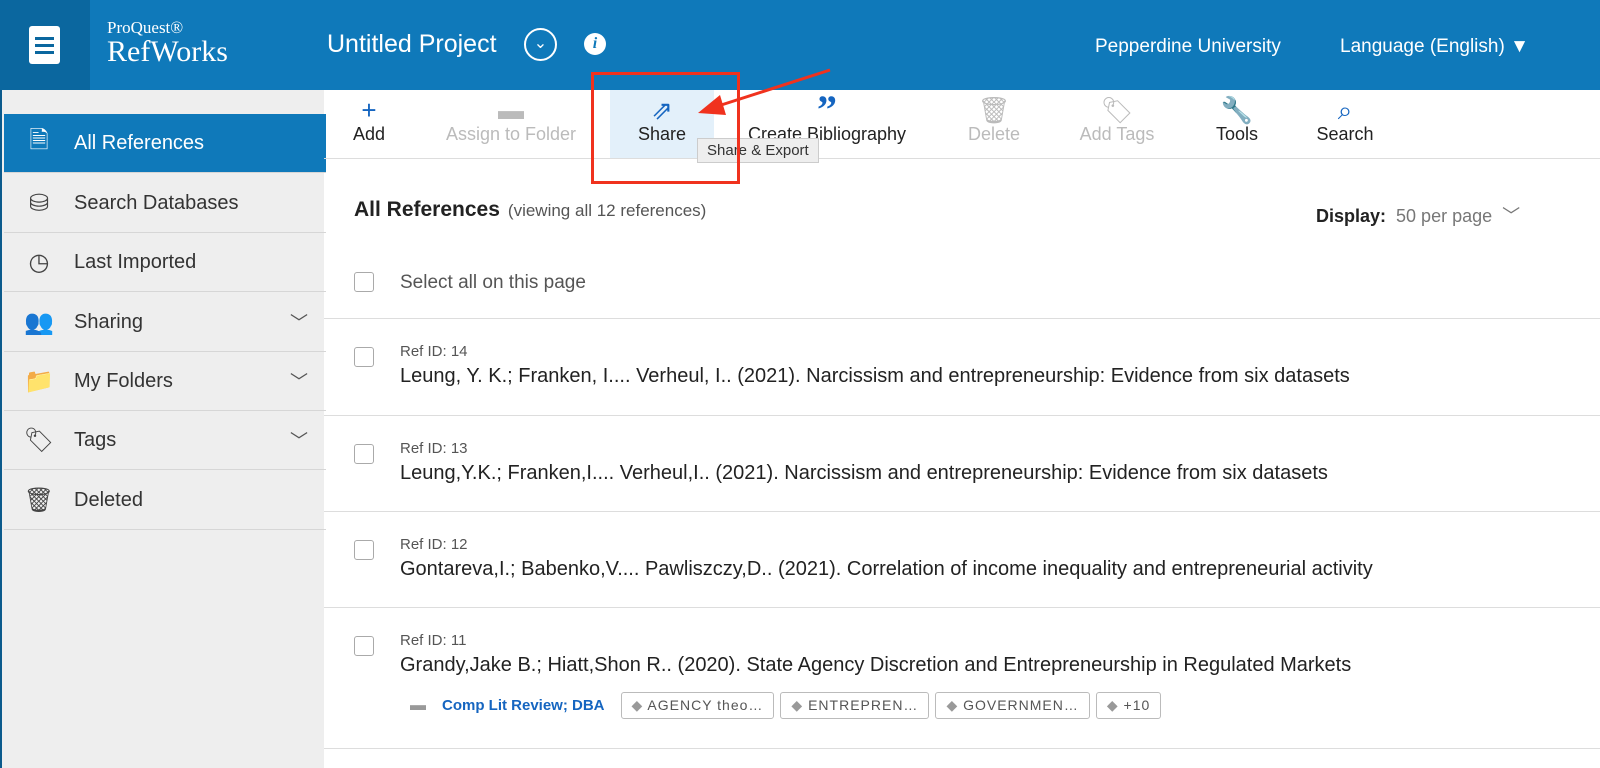 This screenshot has height=768, width=1600. Describe the element at coordinates (167, 42) in the screenshot. I see `refworks-logo: ProQuest® RefWorks` at that location.